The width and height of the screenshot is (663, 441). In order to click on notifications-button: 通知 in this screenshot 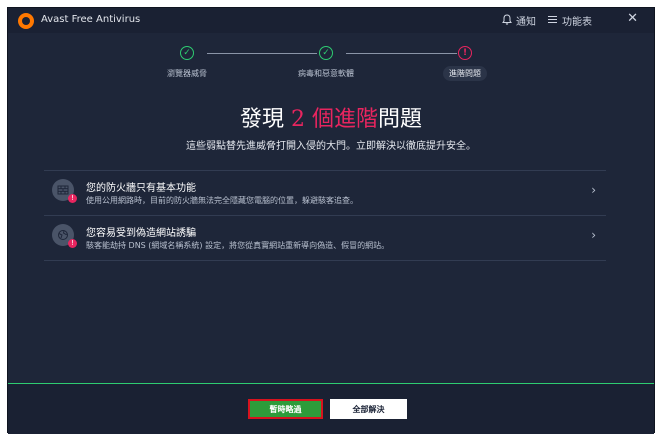, I will do `click(519, 20)`.